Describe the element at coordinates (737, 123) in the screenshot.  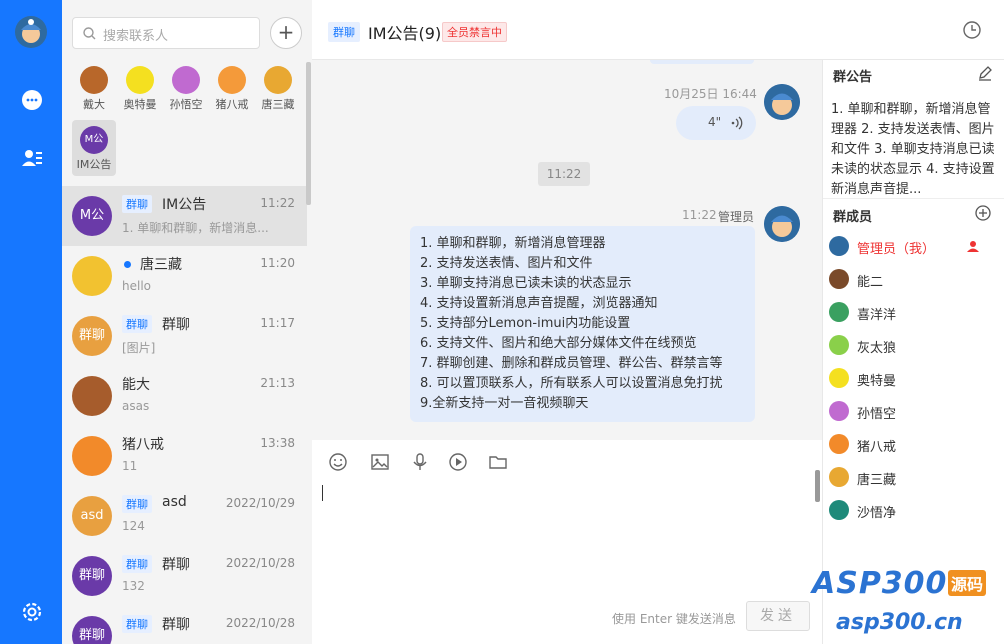
I see `voice-wave-icon` at that location.